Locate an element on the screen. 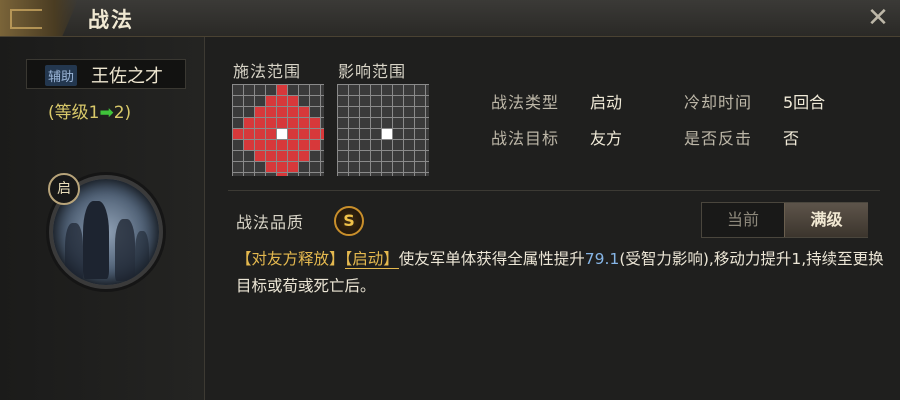 The image size is (900, 400). s-quality-badge: S is located at coordinates (349, 221).